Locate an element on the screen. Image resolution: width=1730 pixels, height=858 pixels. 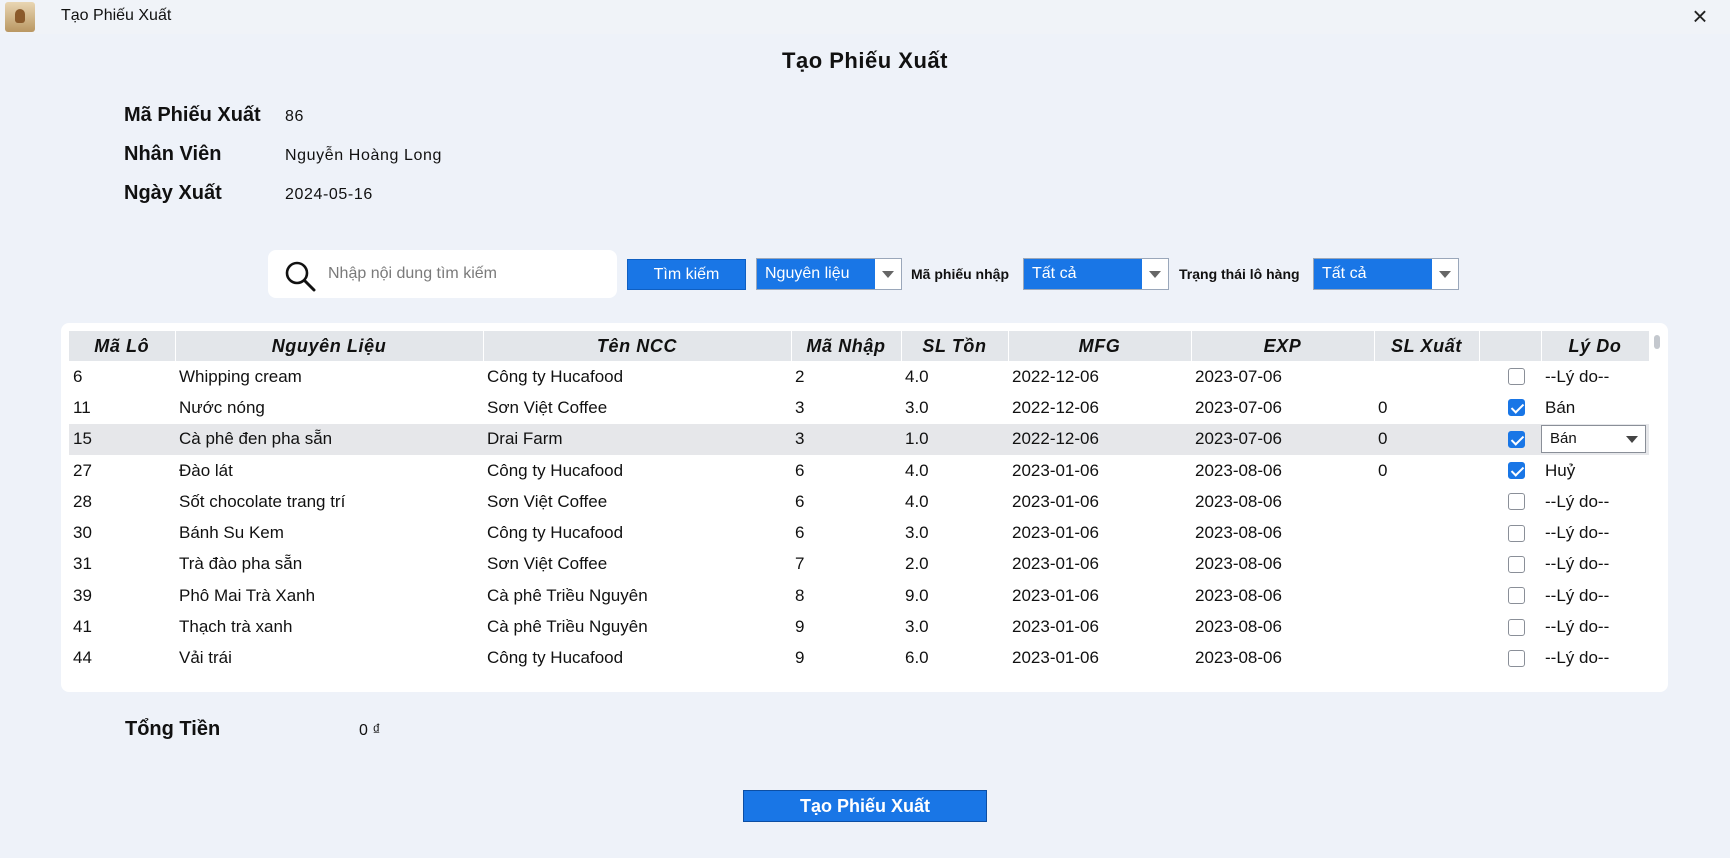
reason-select-value: Bán is located at coordinates (1563, 439).